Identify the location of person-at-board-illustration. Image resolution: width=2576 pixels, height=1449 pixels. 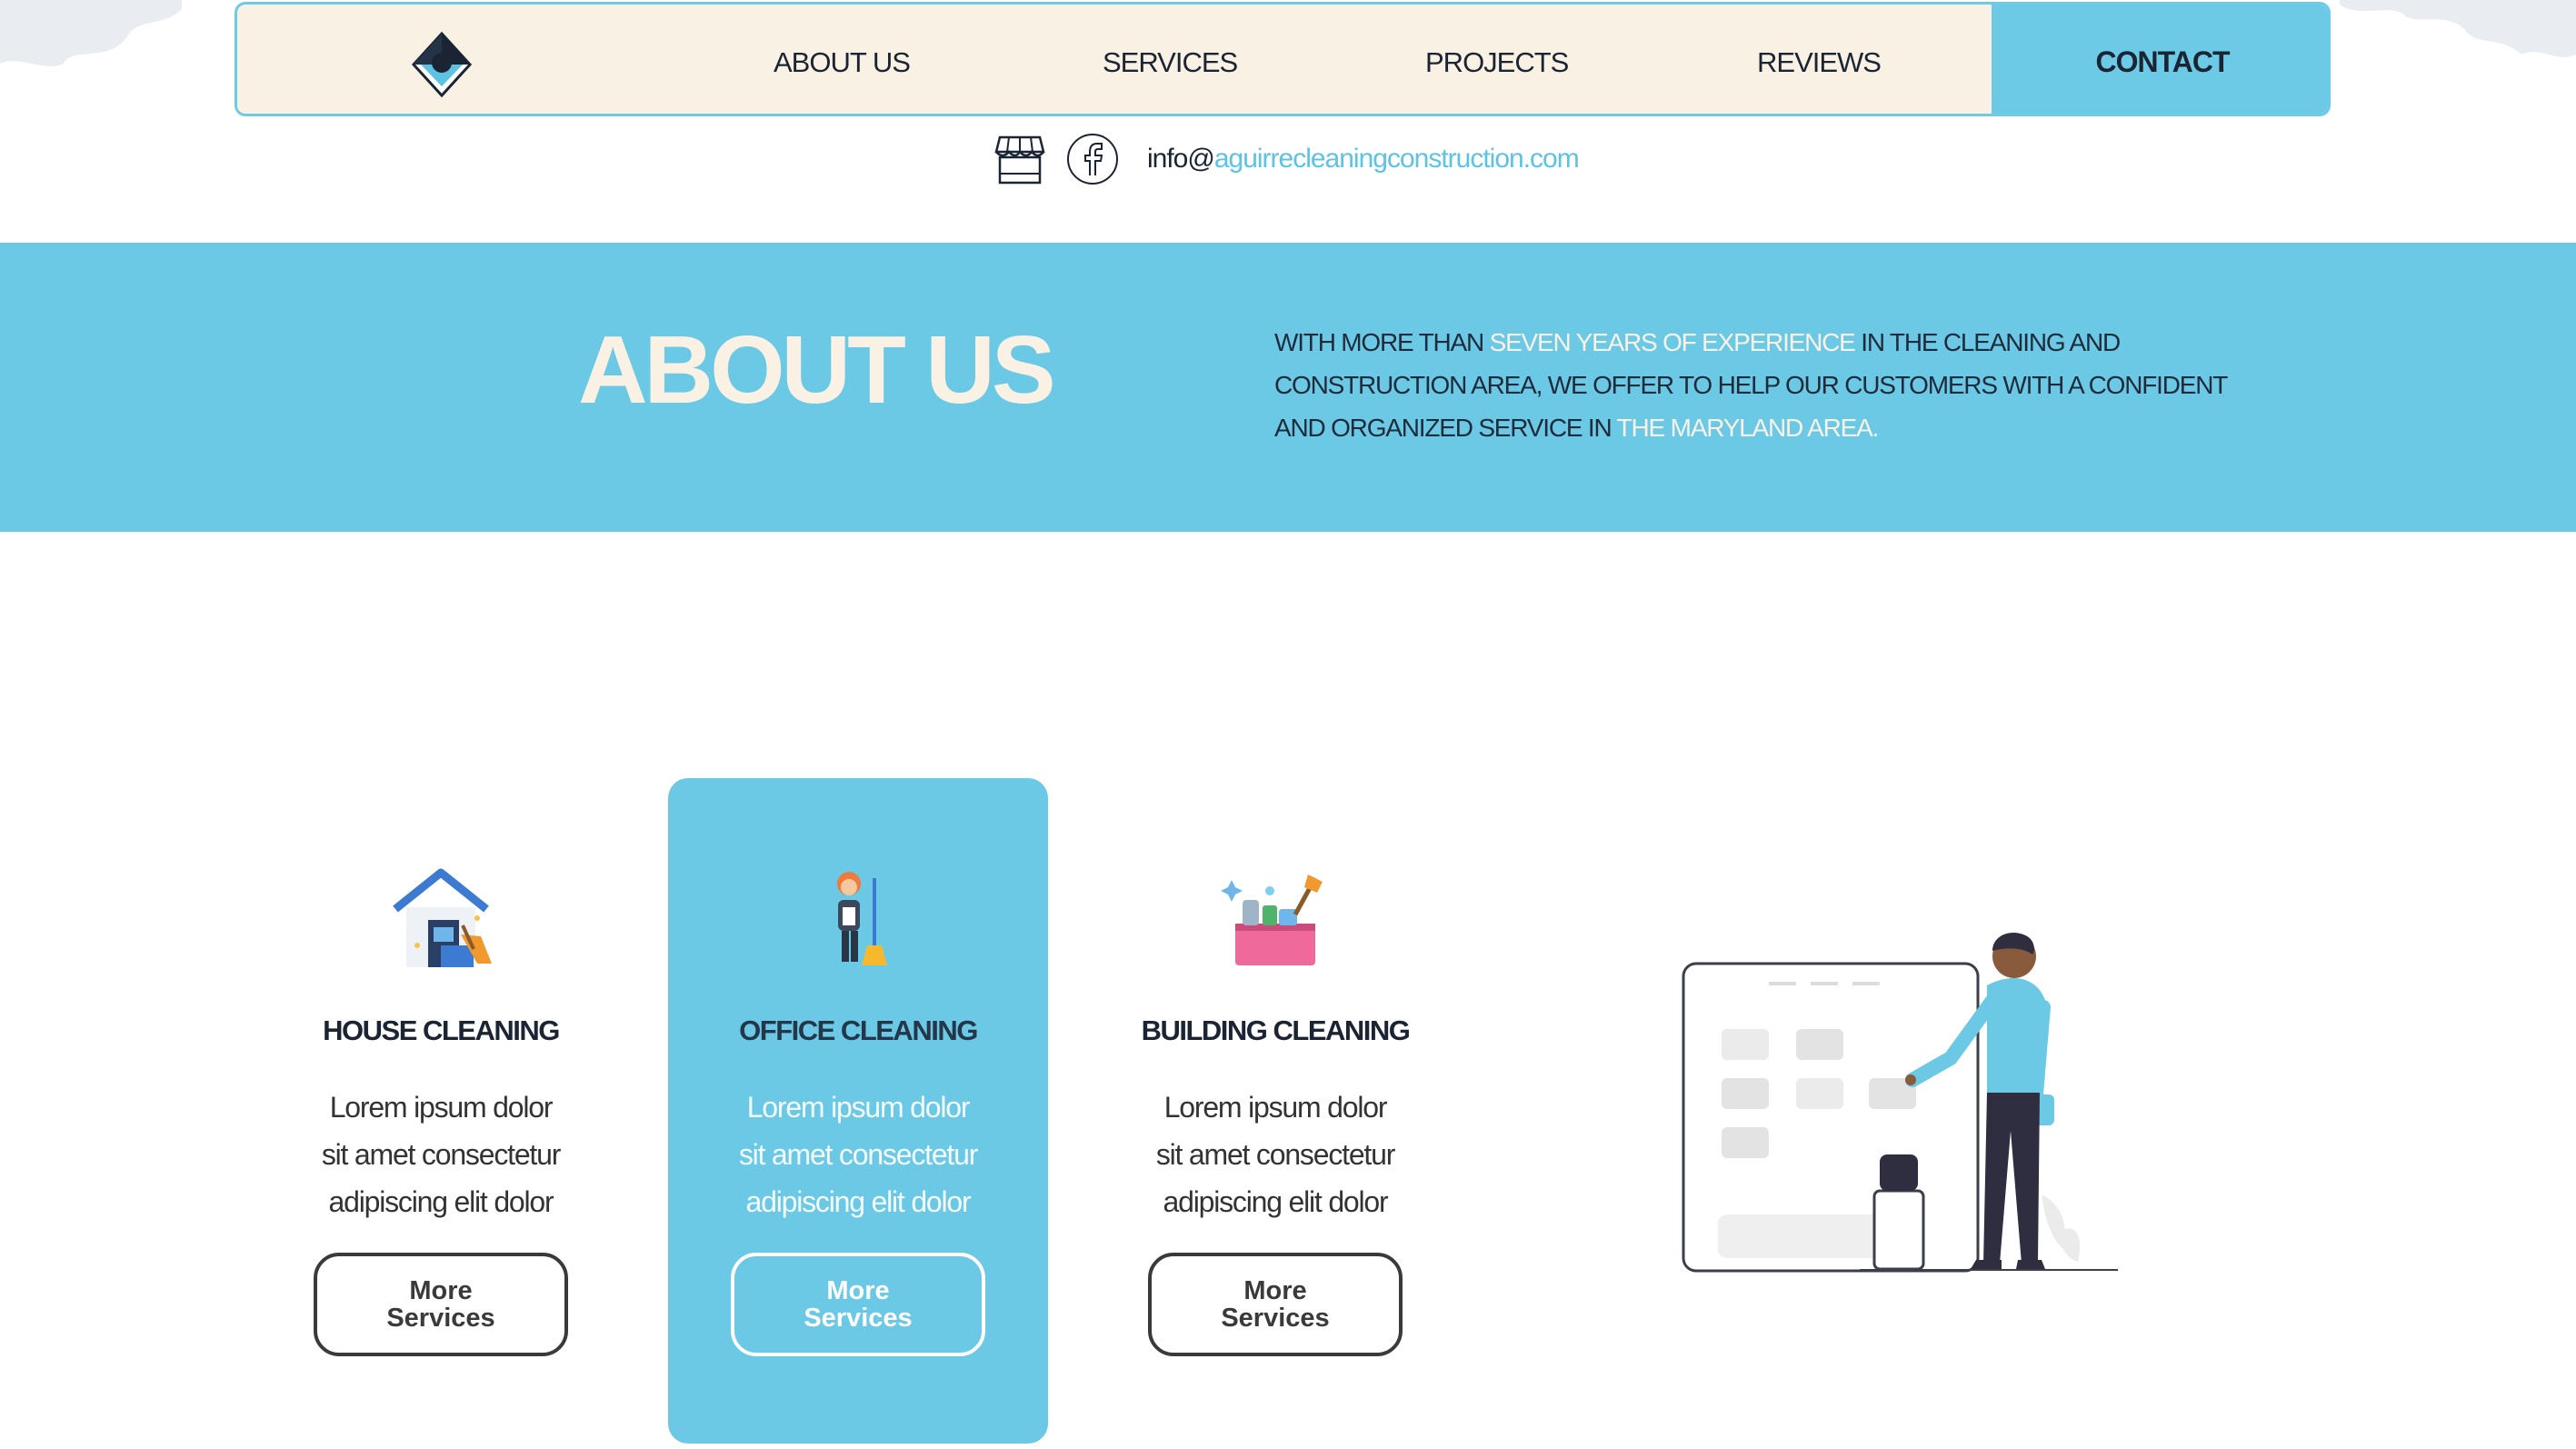
(1900, 1103).